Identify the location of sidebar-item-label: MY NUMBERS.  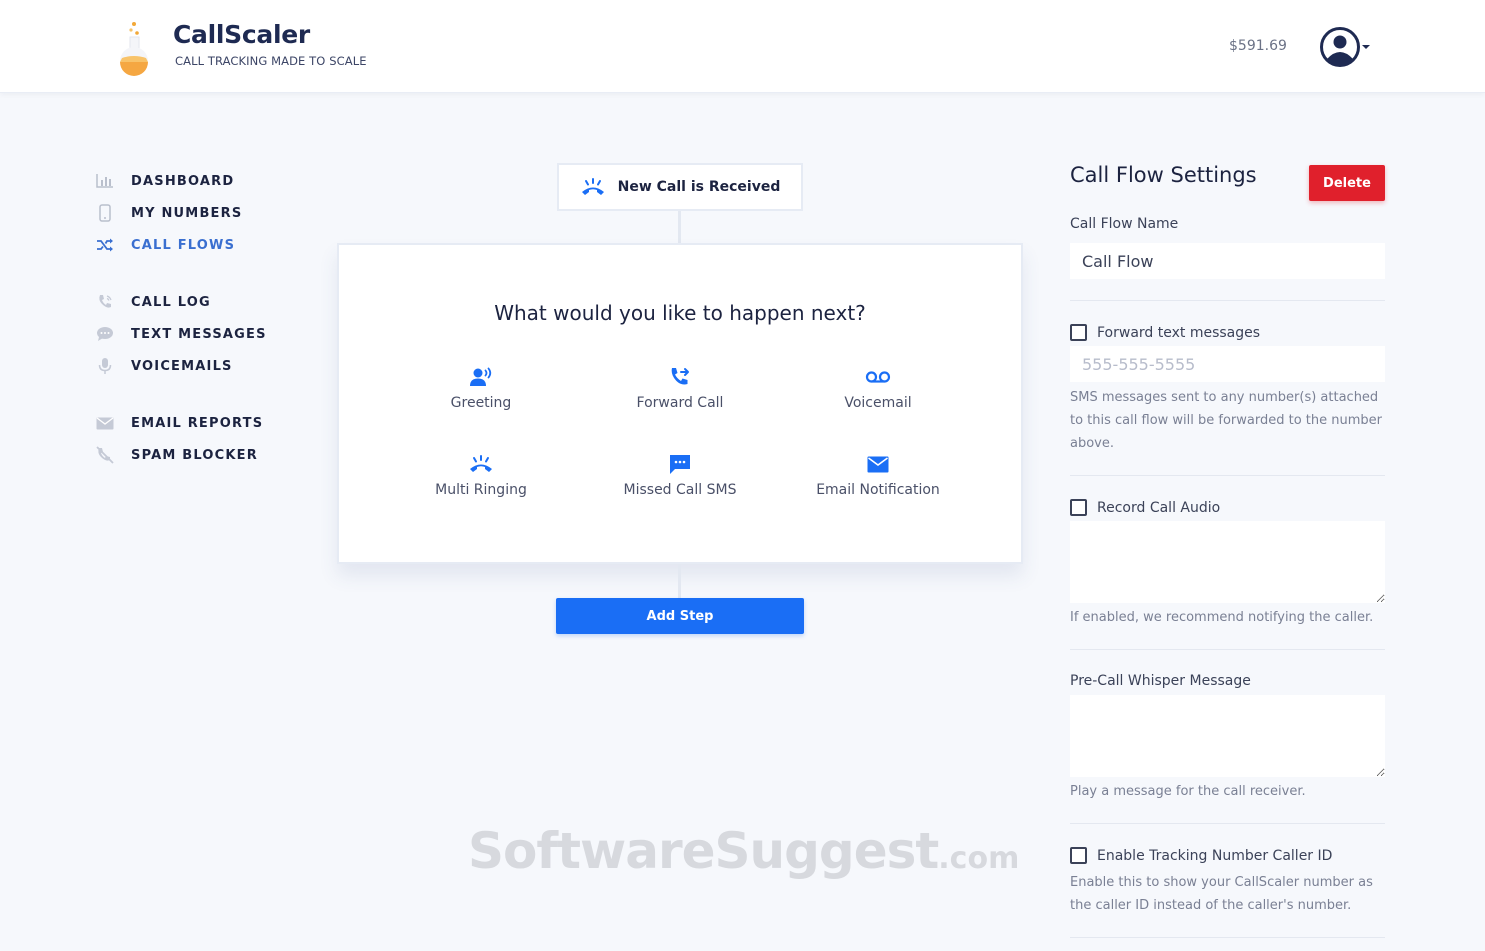
(187, 213).